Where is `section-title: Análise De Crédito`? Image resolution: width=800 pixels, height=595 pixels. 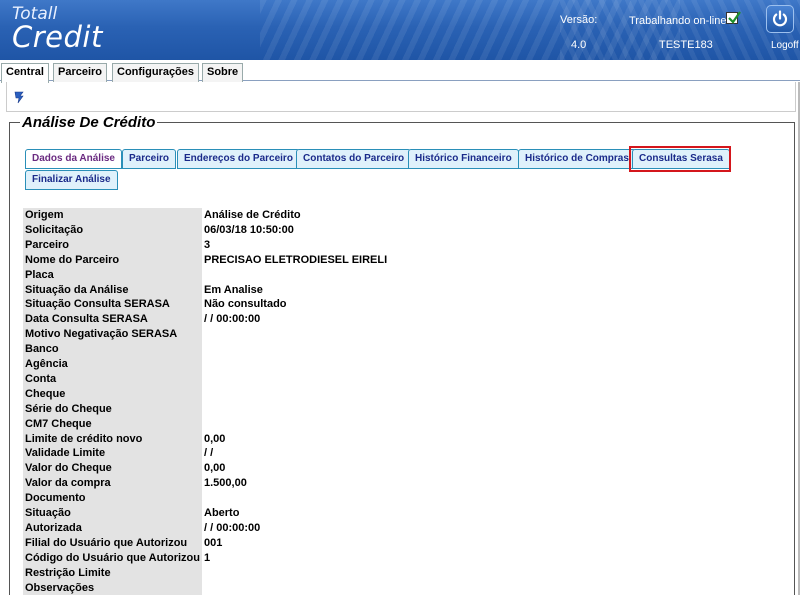
section-title: Análise De Crédito is located at coordinates (89, 122).